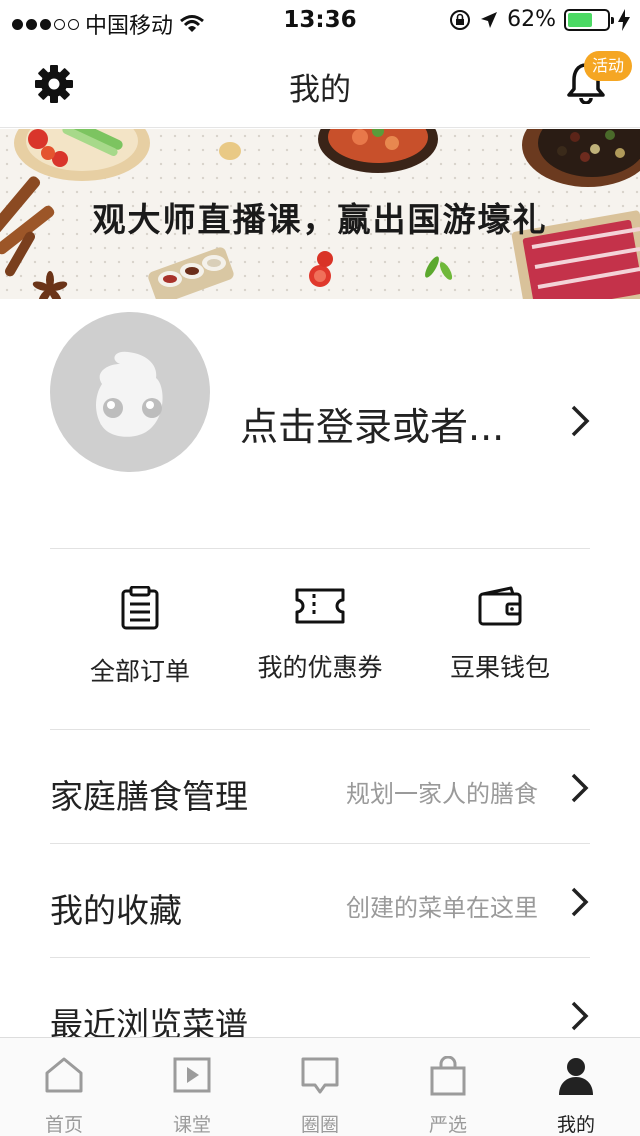 Image resolution: width=640 pixels, height=1136 pixels. What do you see at coordinates (140, 608) in the screenshot?
I see `clipboard-icon` at bounding box center [140, 608].